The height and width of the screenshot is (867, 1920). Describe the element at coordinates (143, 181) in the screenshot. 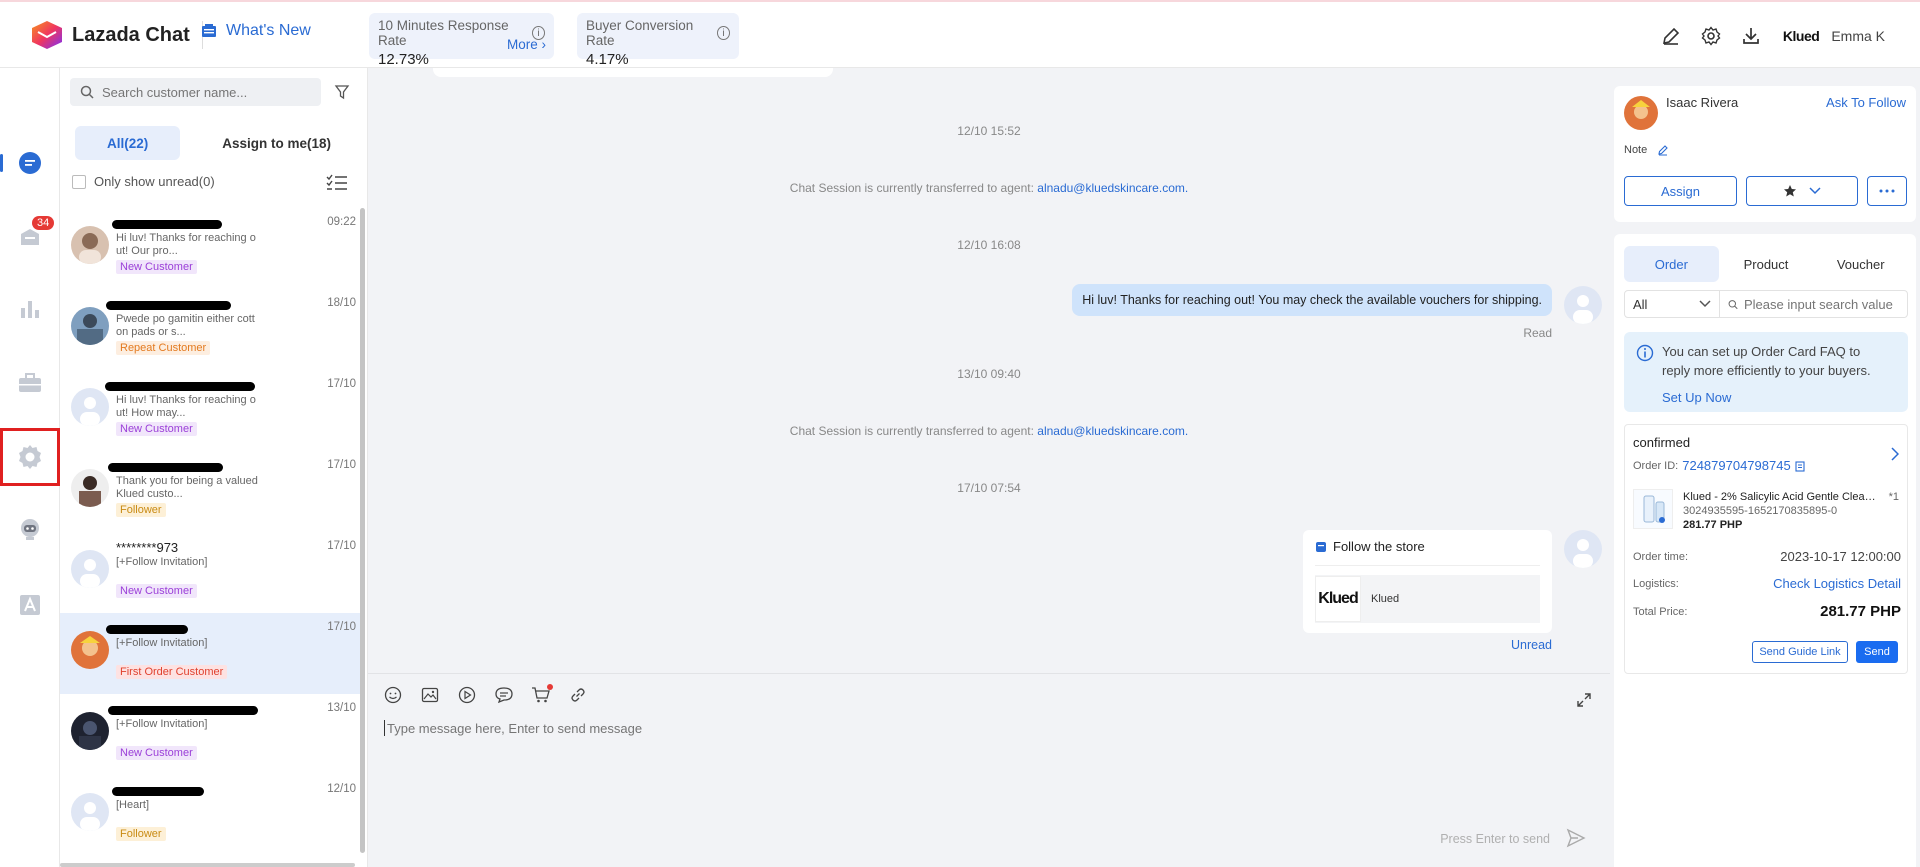

I see `unread-filter: Only show unread(0)` at that location.